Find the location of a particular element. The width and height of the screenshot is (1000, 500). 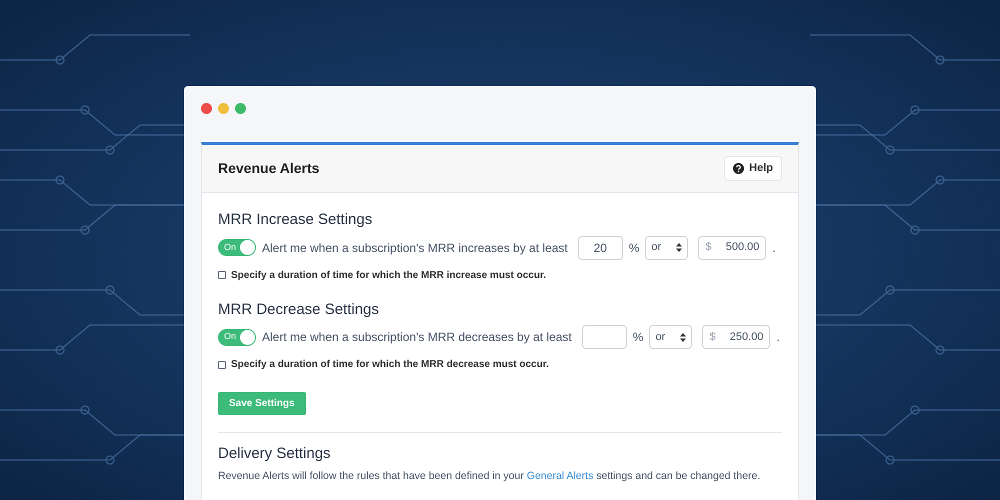

help-icon is located at coordinates (738, 168).